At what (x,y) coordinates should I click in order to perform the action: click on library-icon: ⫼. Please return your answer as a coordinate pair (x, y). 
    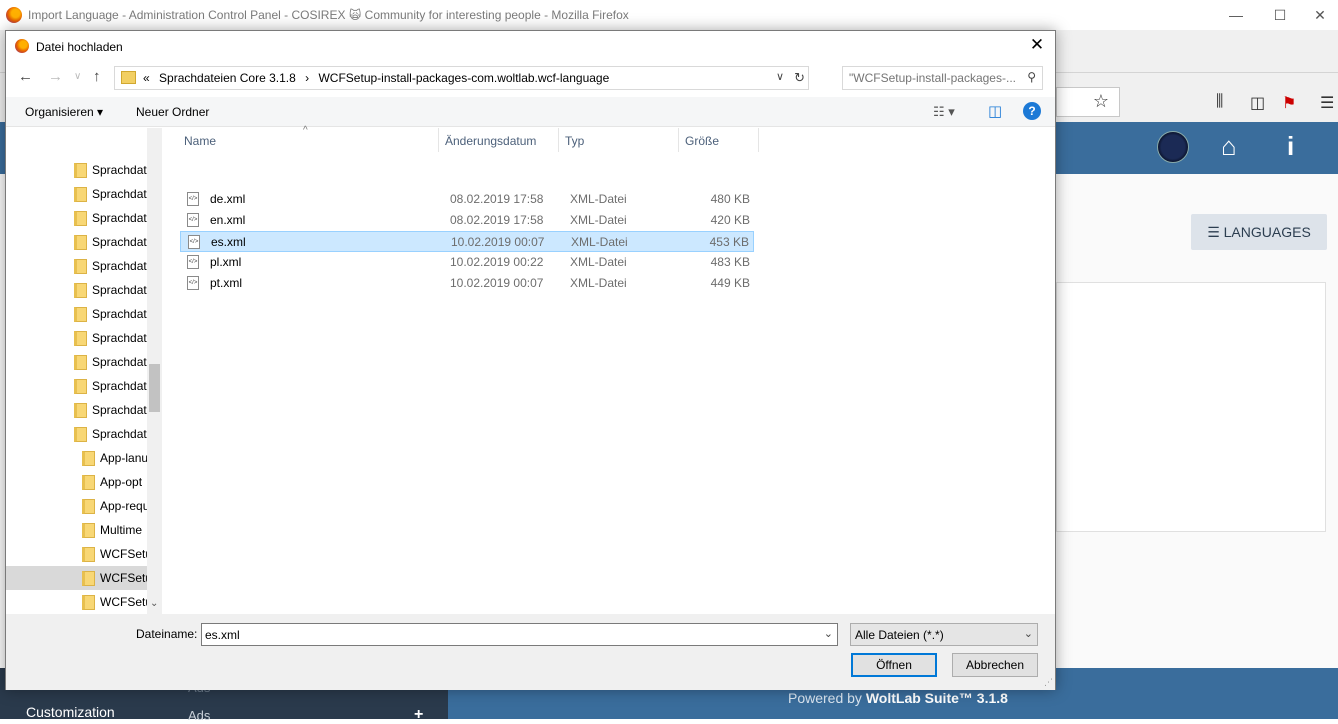
    Looking at the image, I should click on (1219, 102).